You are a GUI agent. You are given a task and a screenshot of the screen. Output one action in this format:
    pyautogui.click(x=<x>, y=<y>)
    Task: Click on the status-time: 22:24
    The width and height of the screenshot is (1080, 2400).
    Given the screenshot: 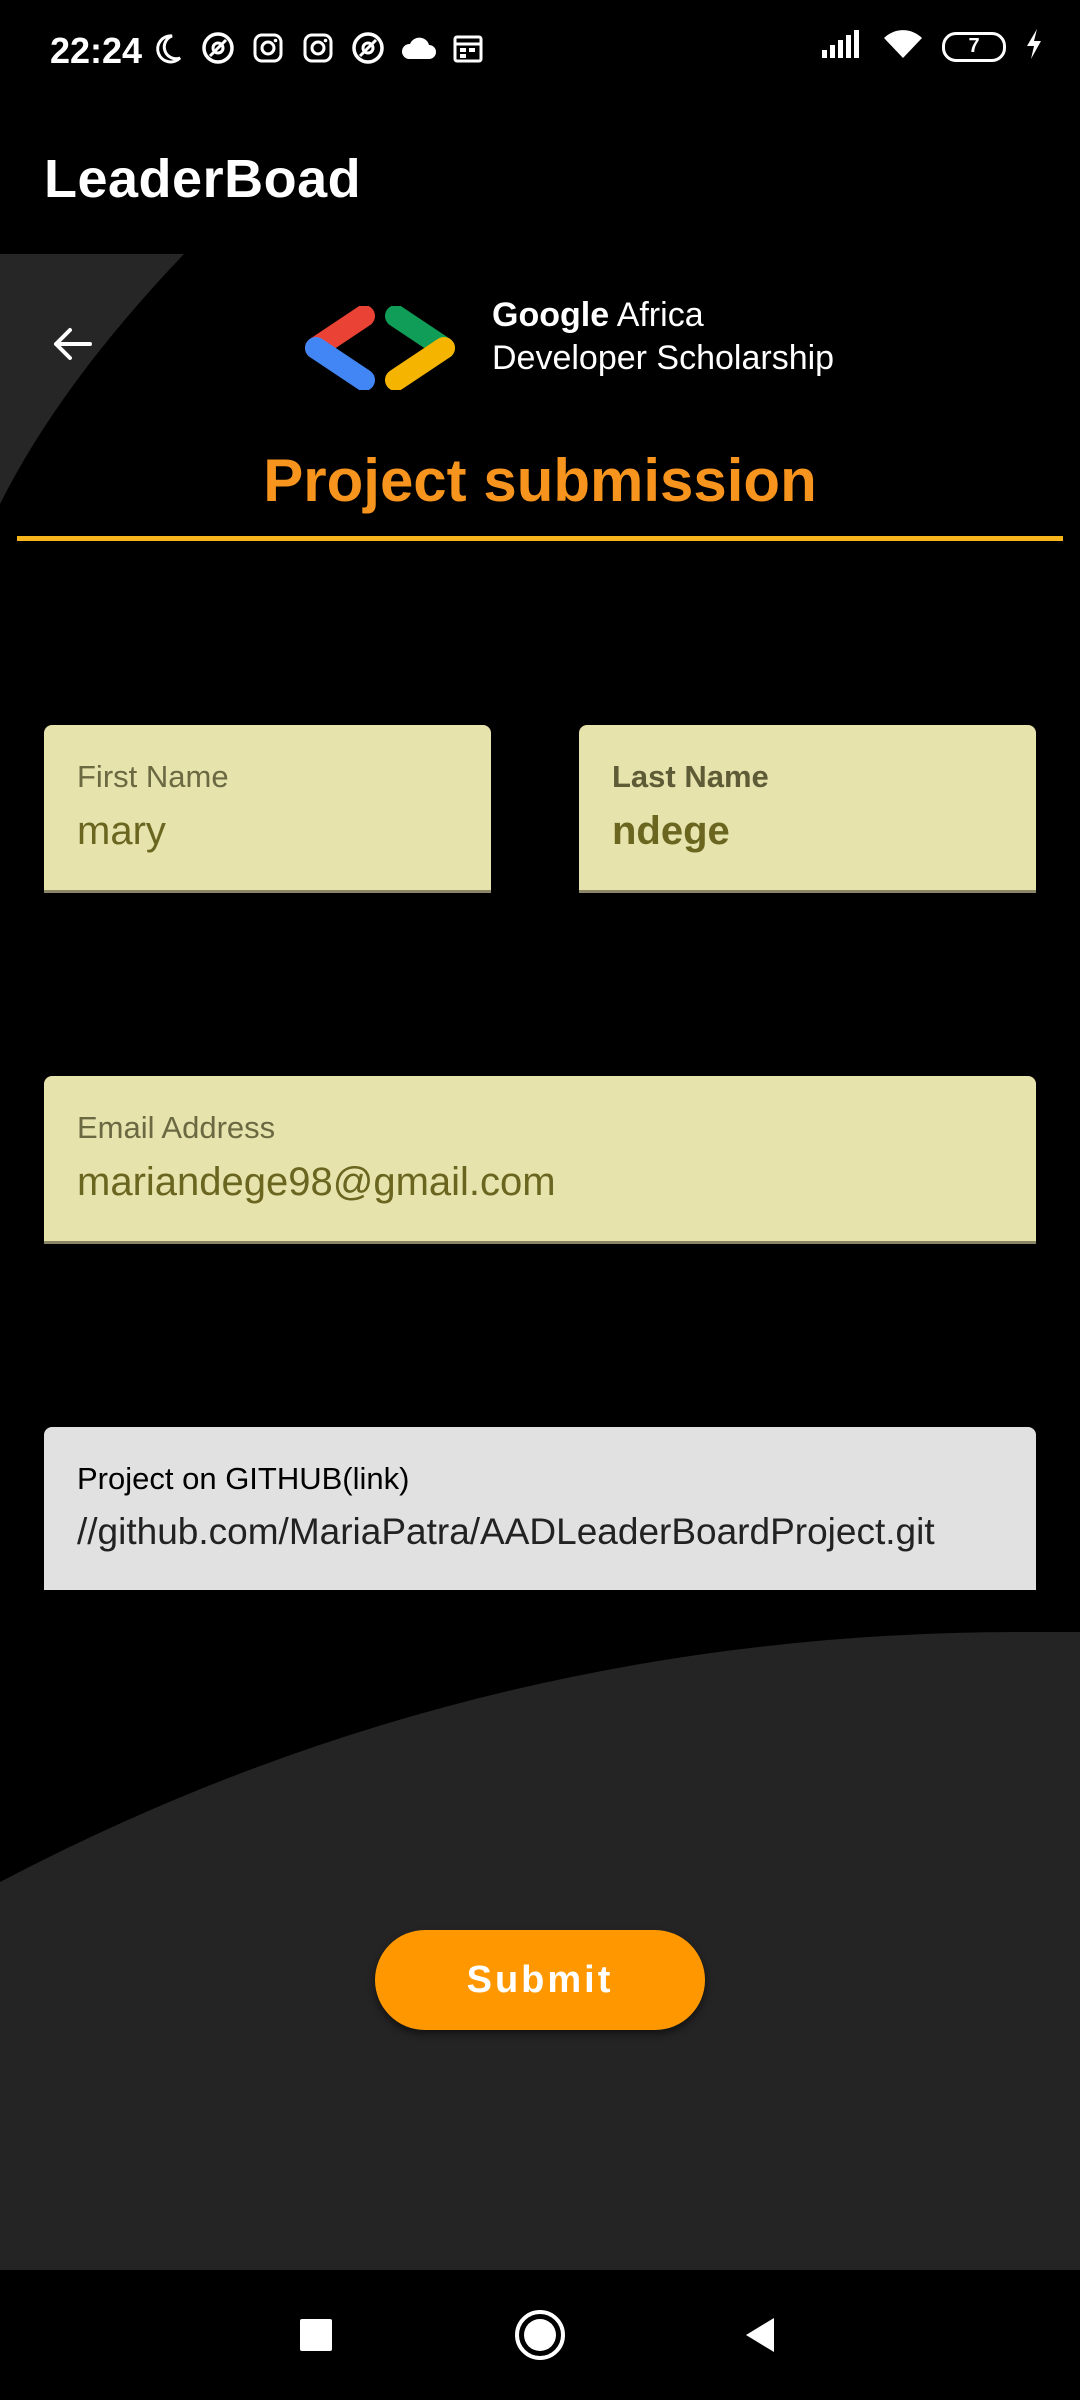 What is the action you would take?
    pyautogui.click(x=96, y=50)
    